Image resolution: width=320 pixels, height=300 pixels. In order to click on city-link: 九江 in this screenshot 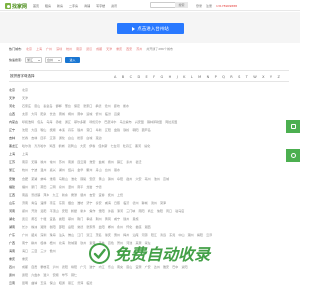, I will do `click(56, 195)`.